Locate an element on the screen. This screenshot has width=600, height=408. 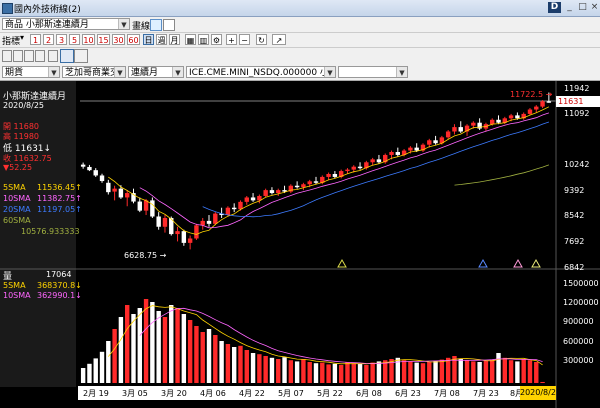
draw-line-icon: ↗ is located at coordinates (279, 39).